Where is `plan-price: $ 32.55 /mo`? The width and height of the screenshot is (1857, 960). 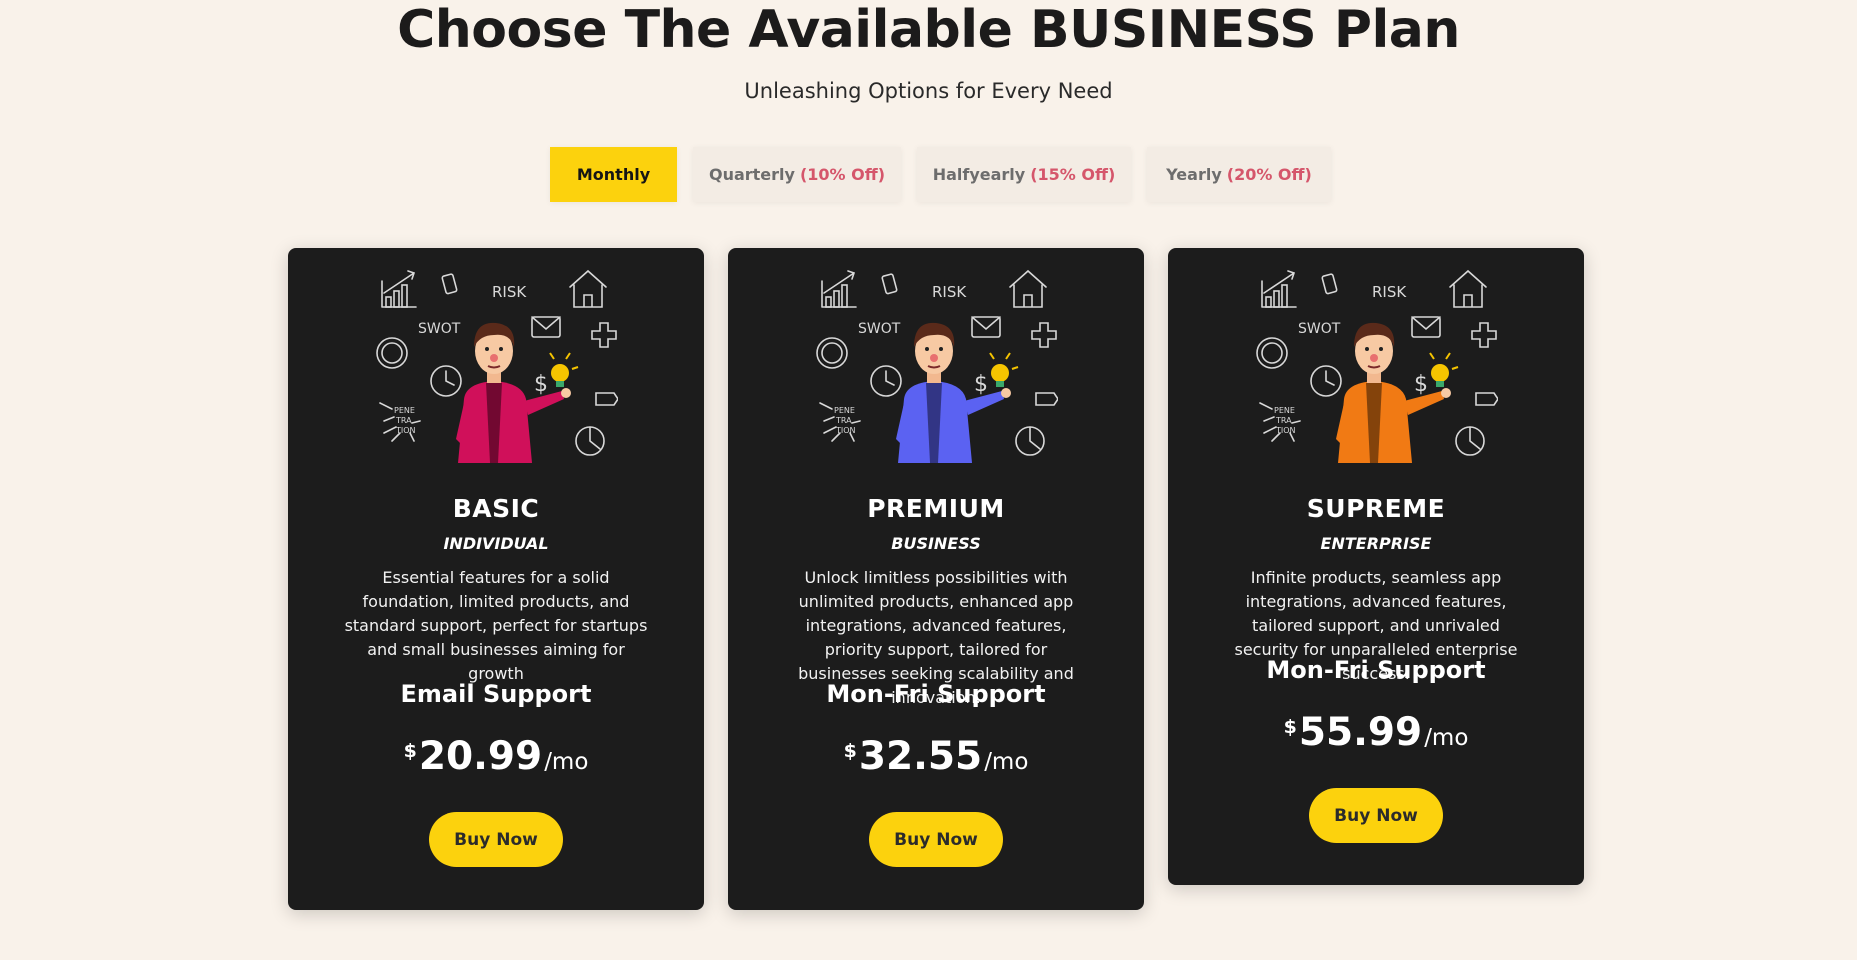 plan-price: $ 32.55 /mo is located at coordinates (936, 756).